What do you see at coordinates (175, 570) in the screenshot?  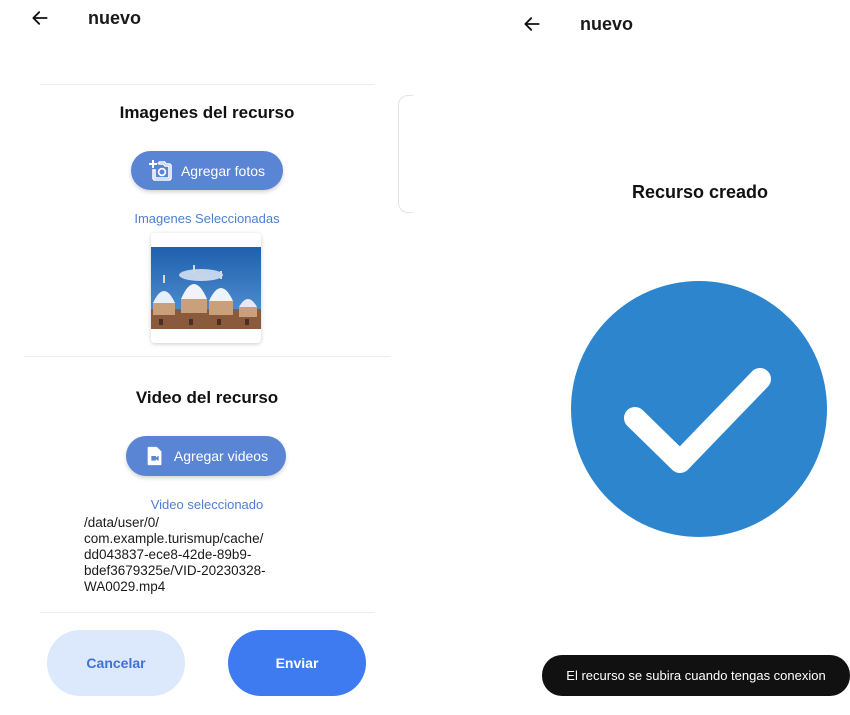 I see `video-path-line: bdef3679325e/VID-20230328-` at bounding box center [175, 570].